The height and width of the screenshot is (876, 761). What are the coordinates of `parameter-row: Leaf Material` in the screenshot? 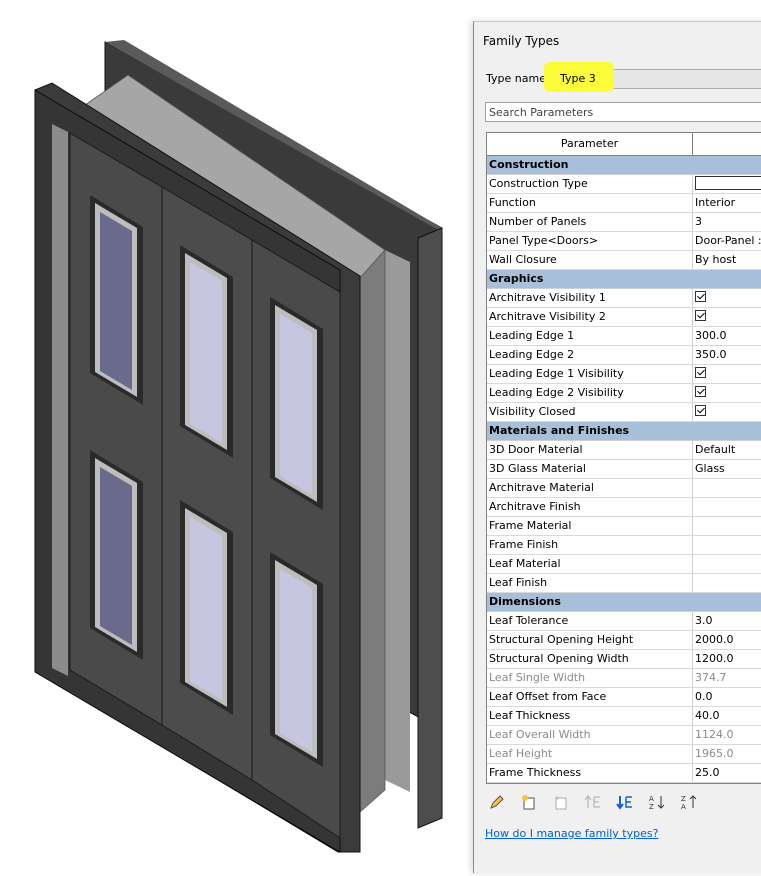 It's located at (624, 564).